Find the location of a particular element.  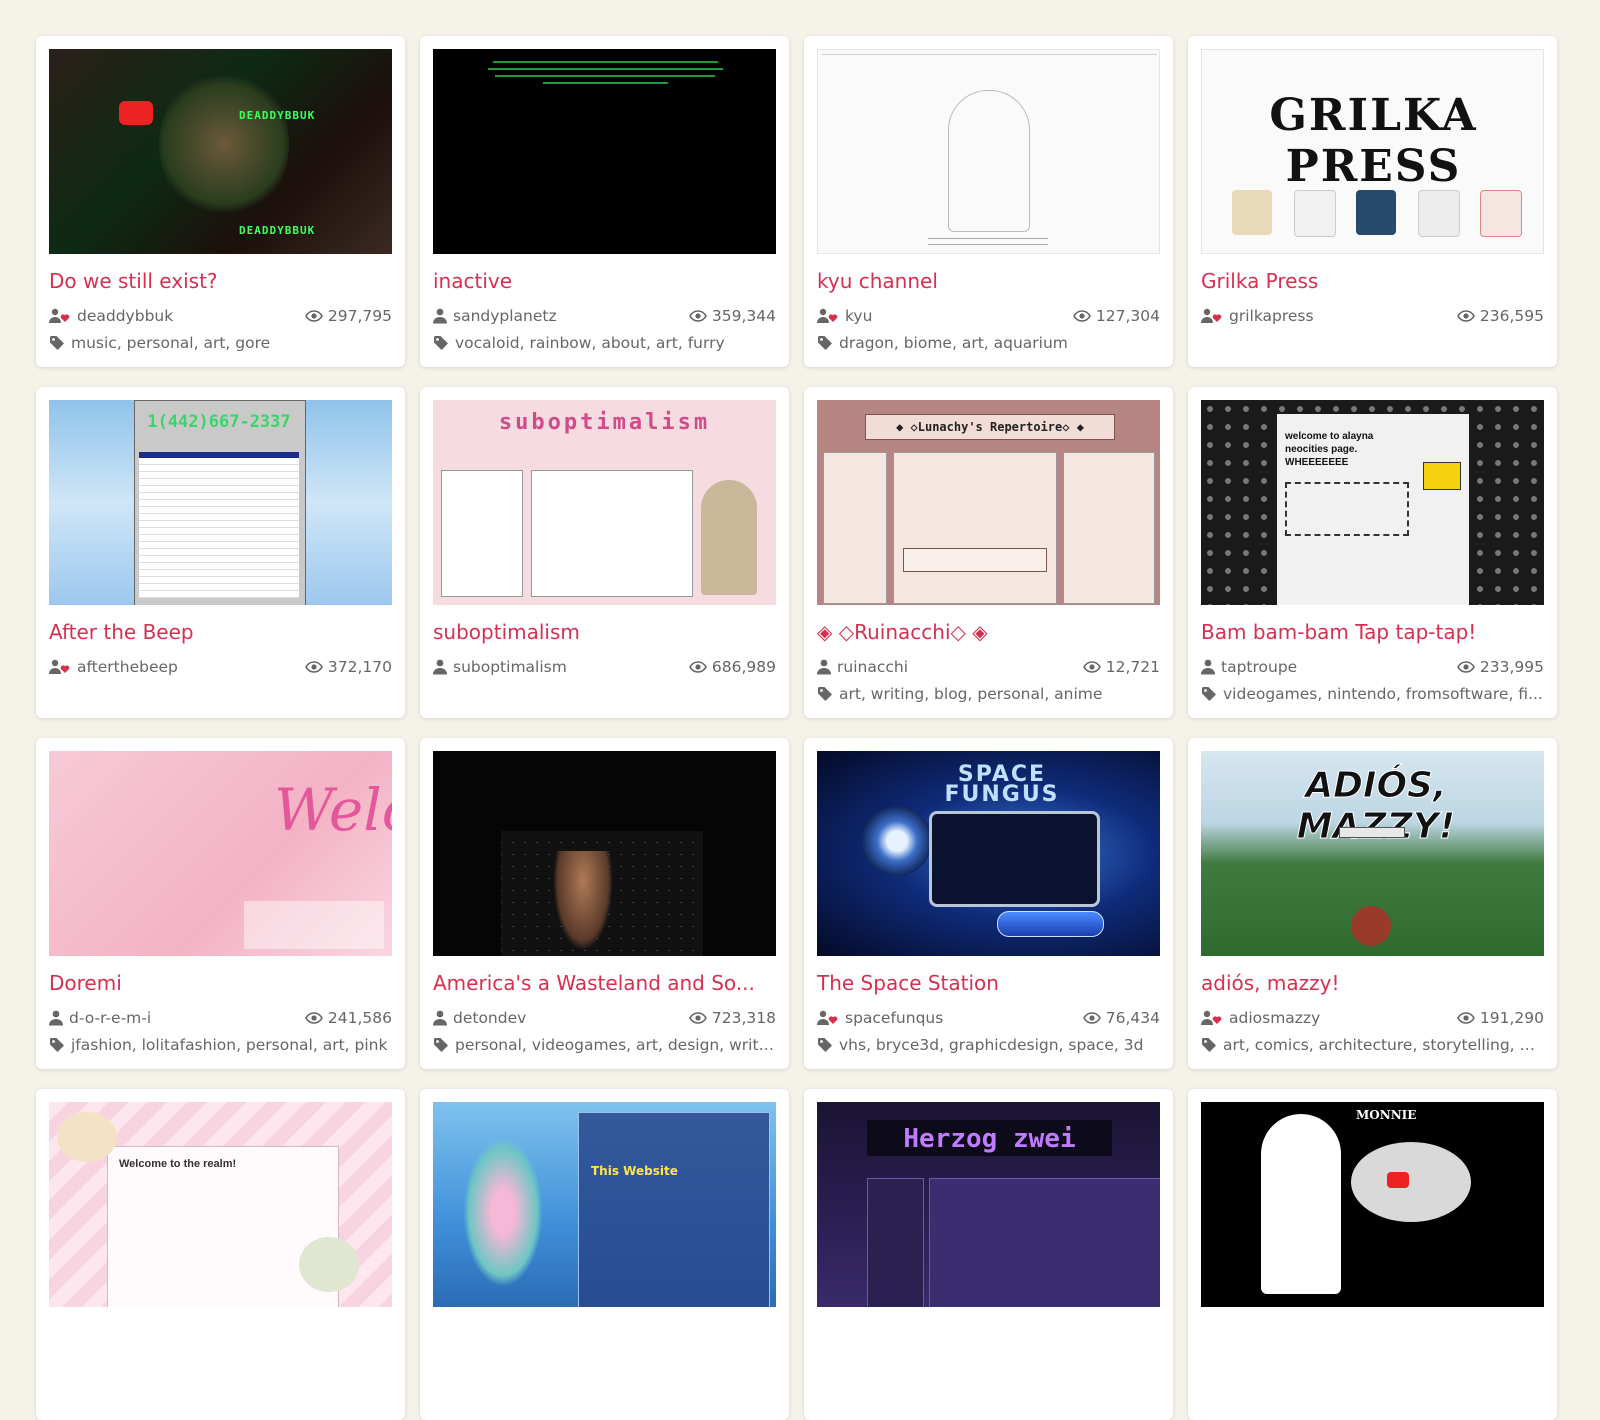

site-meta: deaddybbuk 297,795 is located at coordinates (220, 316).